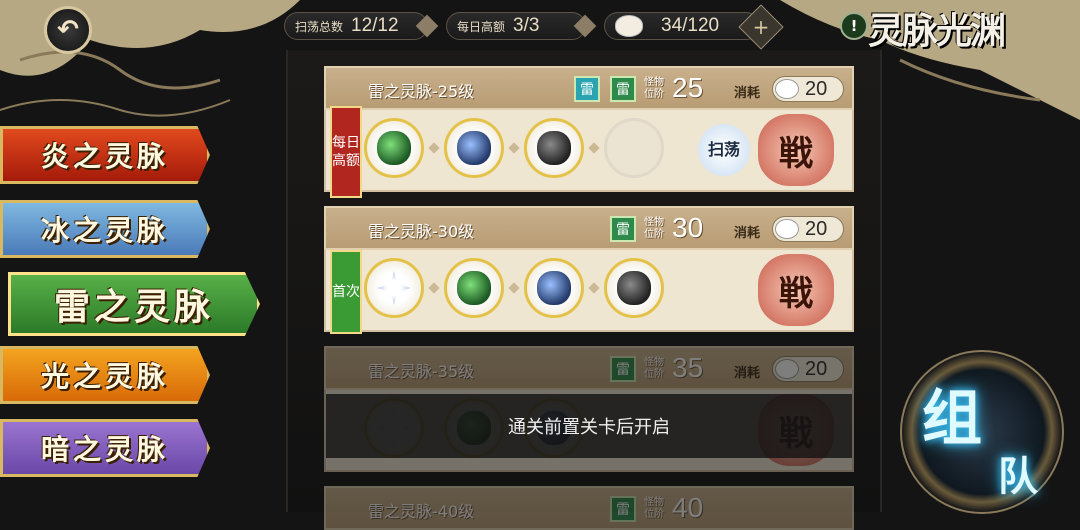  What do you see at coordinates (854, 26) in the screenshot?
I see `info-button: !` at bounding box center [854, 26].